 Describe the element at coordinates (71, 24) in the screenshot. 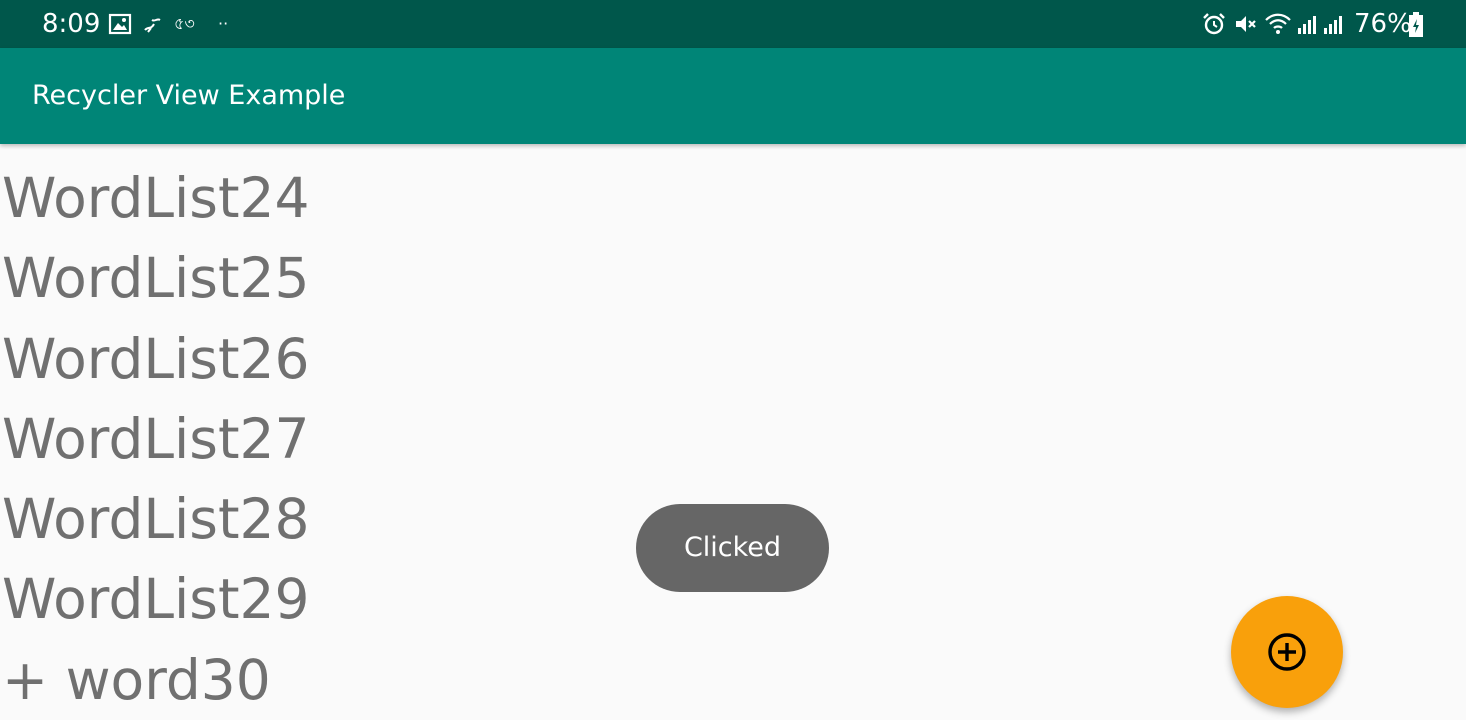

I see `status-time: 8:09` at that location.